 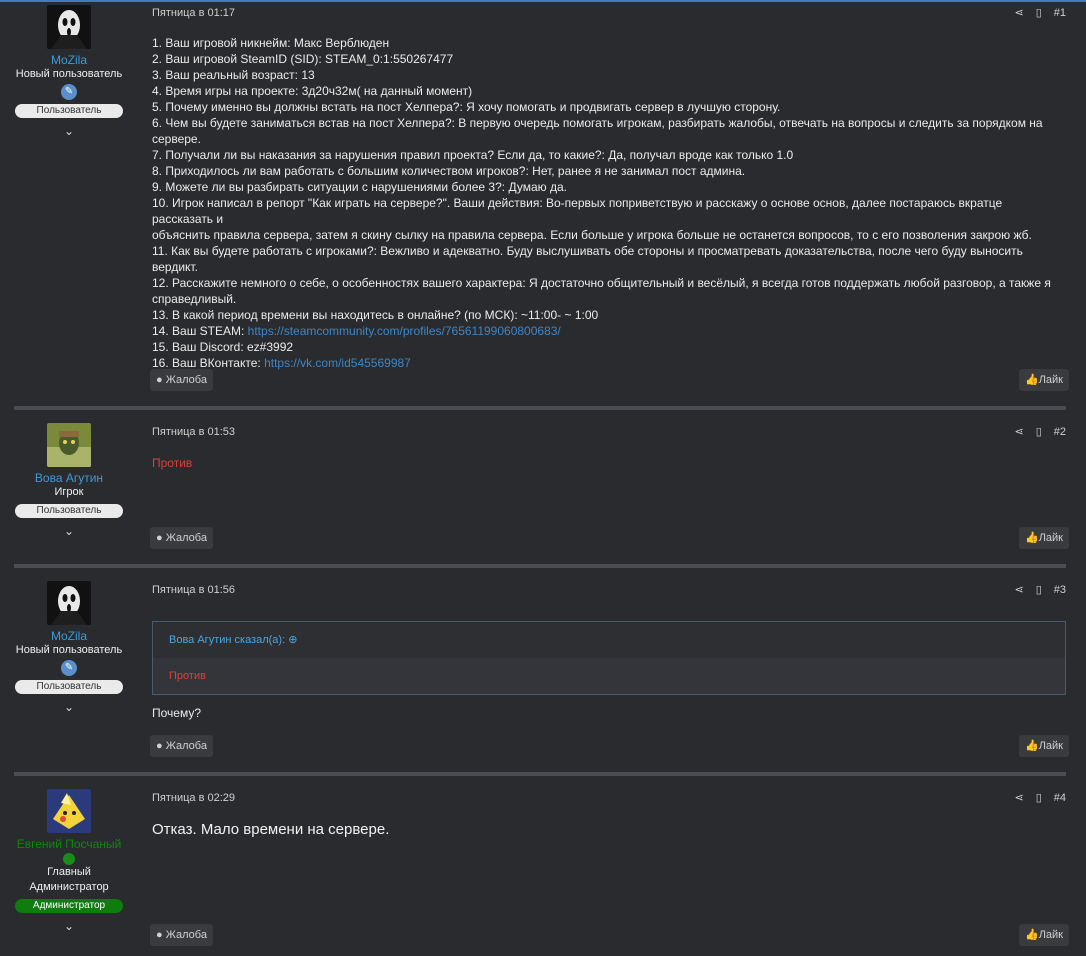 What do you see at coordinates (176, 139) in the screenshot?
I see `post-line: сервере.` at bounding box center [176, 139].